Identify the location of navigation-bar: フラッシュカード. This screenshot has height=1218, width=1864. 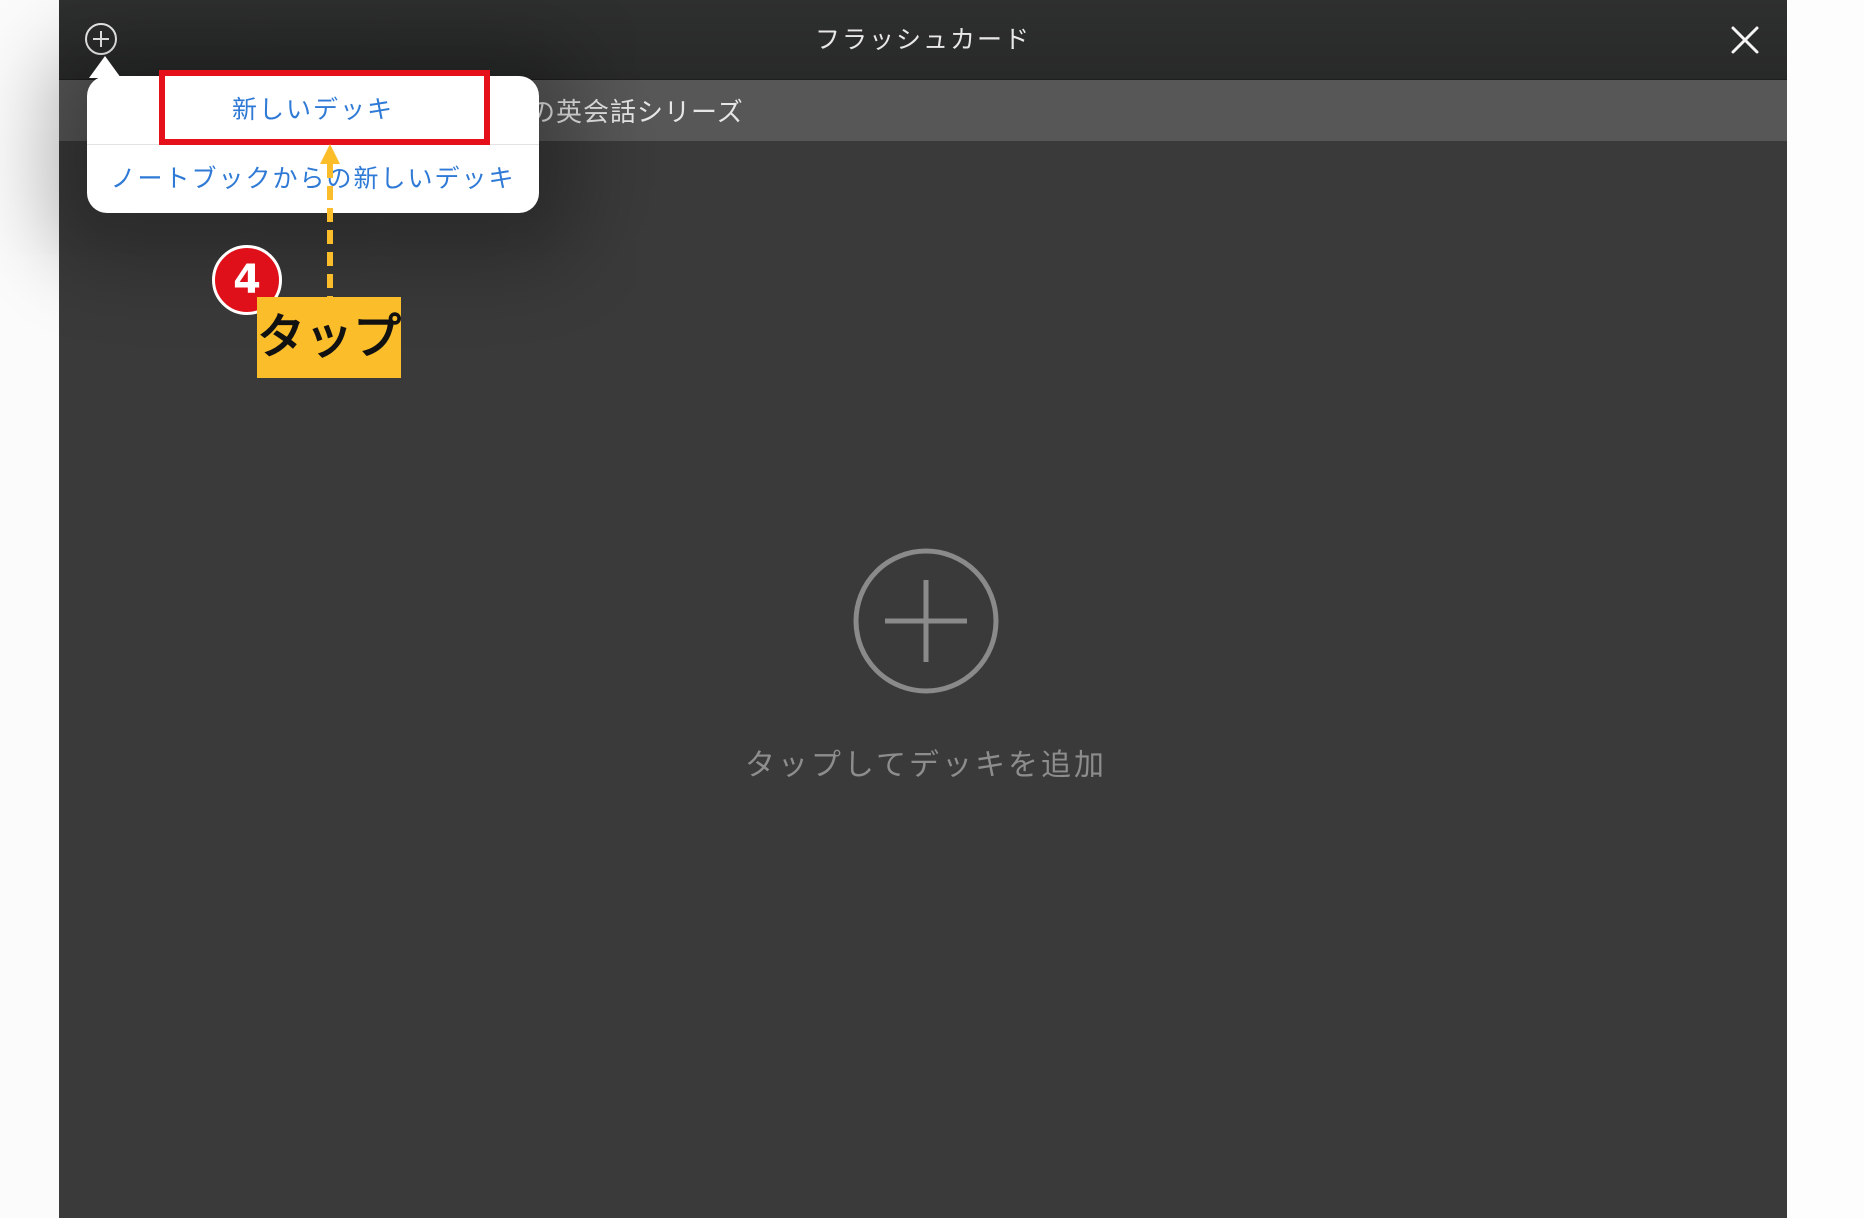
(923, 40).